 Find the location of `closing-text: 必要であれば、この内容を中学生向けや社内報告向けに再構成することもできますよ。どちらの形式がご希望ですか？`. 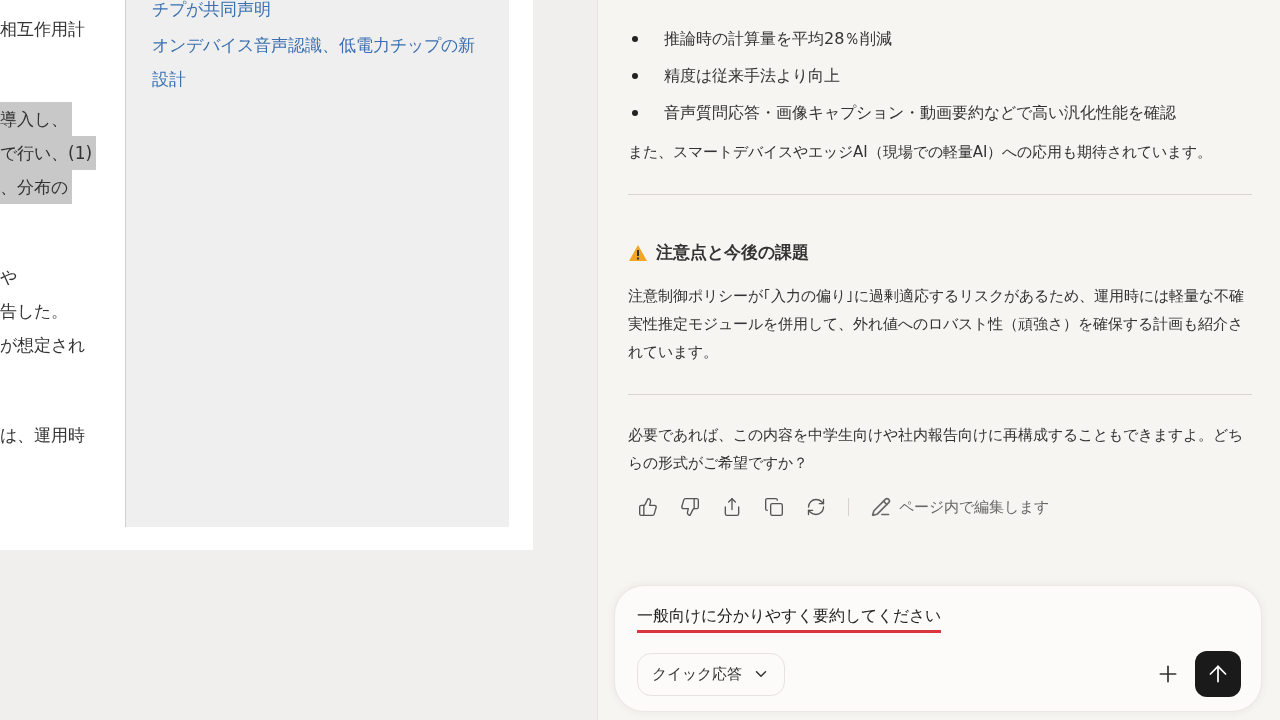

closing-text: 必要であれば、この内容を中学生向けや社内報告向けに再構成することもできますよ。どちらの形式がご希望ですか？ is located at coordinates (936, 449).